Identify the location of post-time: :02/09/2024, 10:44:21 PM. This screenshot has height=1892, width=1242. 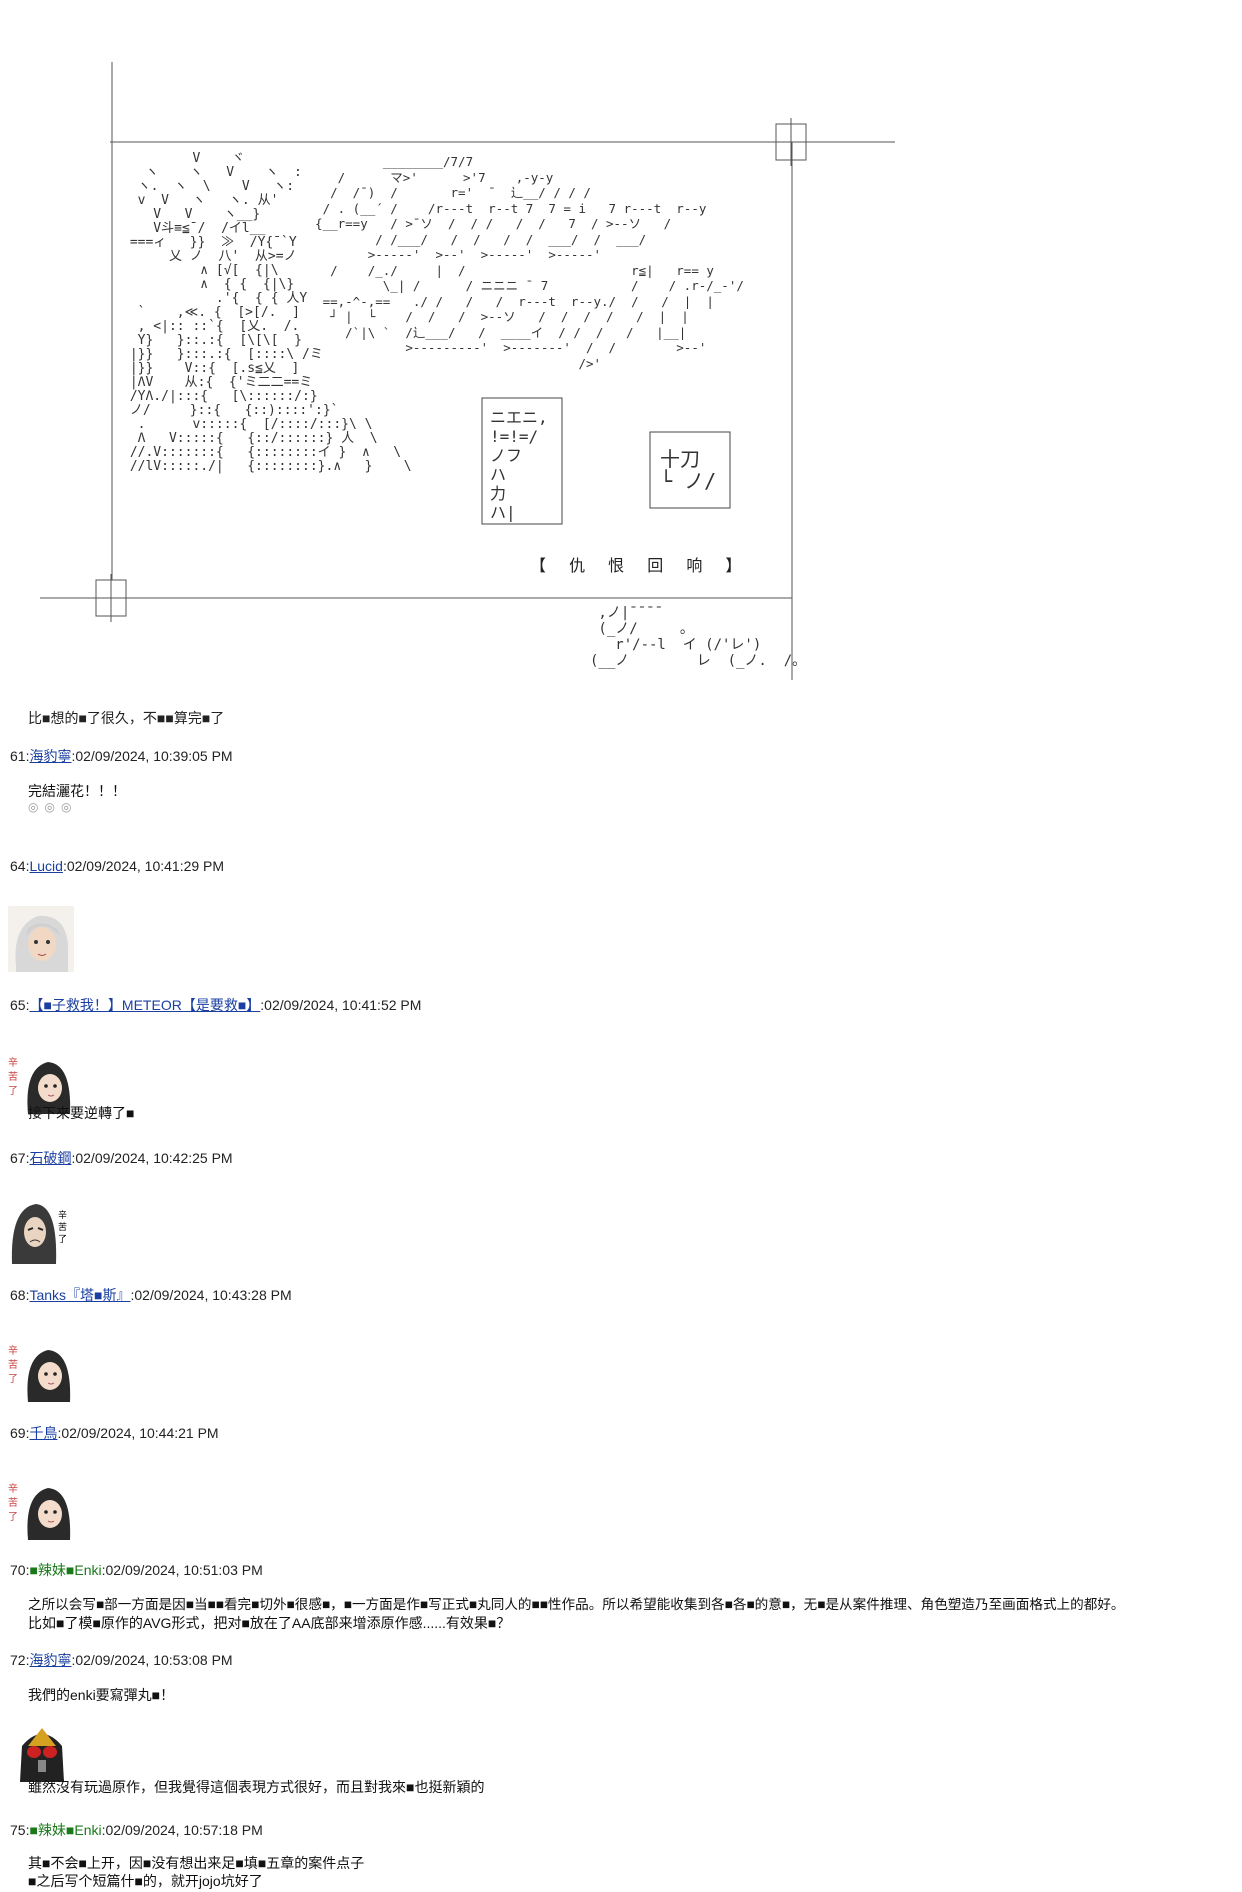
(138, 1433).